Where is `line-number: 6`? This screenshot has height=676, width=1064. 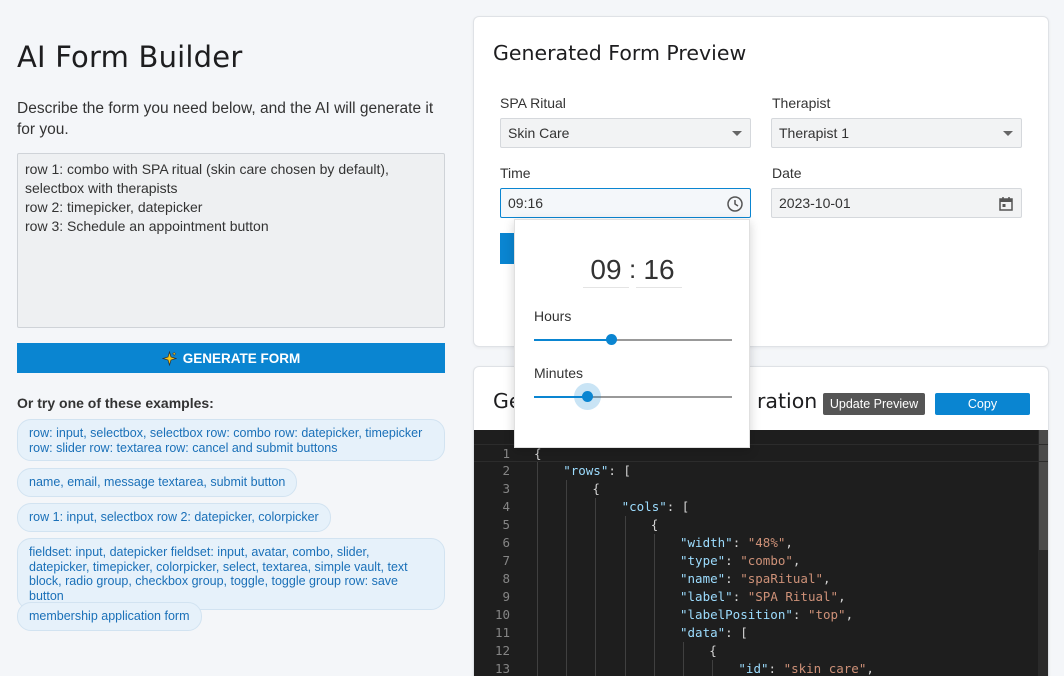 line-number: 6 is located at coordinates (506, 542).